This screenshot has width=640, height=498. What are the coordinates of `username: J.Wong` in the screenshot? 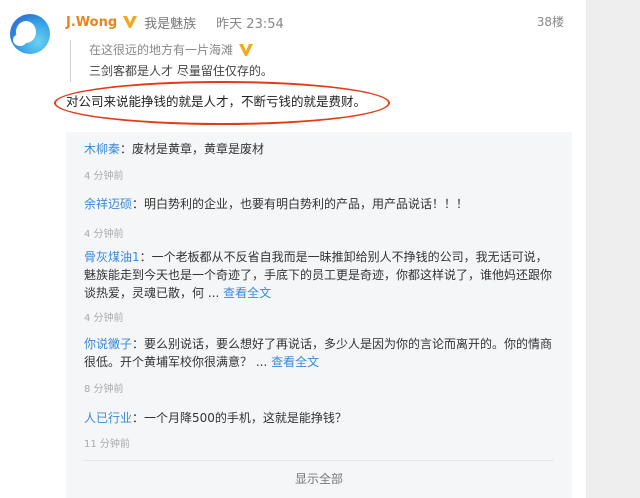 It's located at (91, 22).